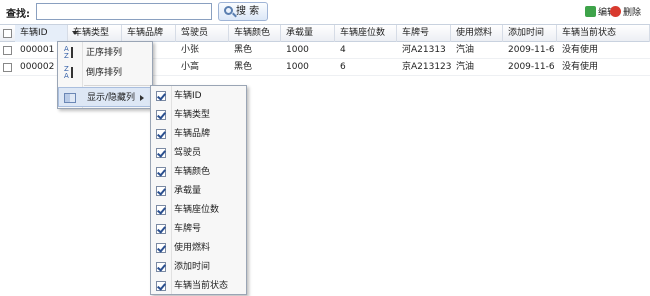 The height and width of the screenshot is (296, 650). I want to click on toggle-column-item: 车辆座位数, so click(198, 210).